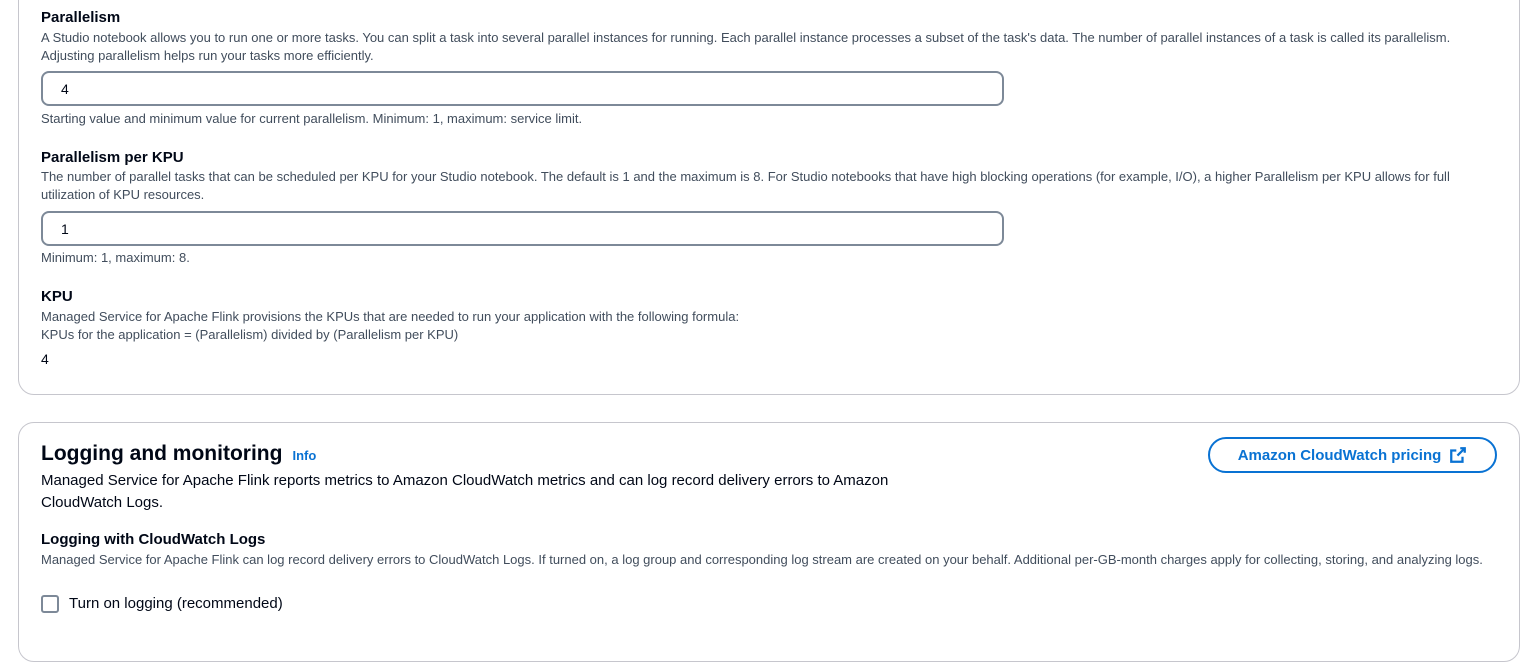  What do you see at coordinates (176, 604) in the screenshot?
I see `logging-checkbox-label: Turn on logging (recommended)` at bounding box center [176, 604].